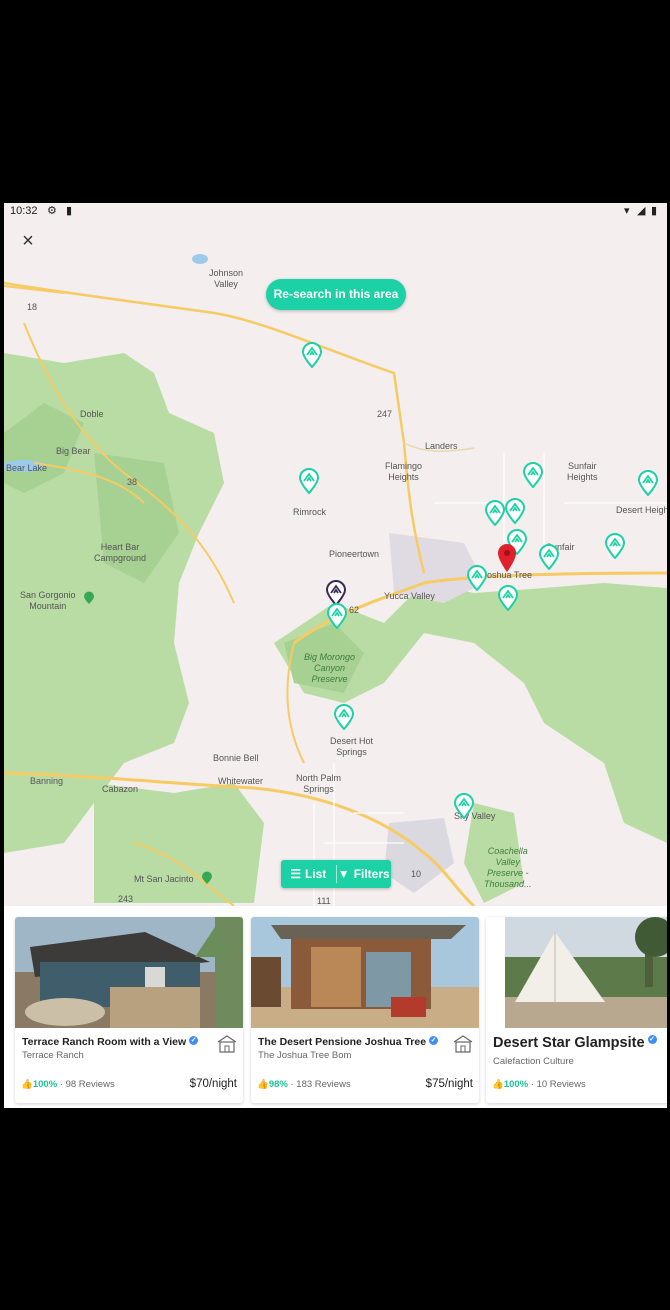  What do you see at coordinates (654, 211) in the screenshot?
I see `battery-icon: ▮` at bounding box center [654, 211].